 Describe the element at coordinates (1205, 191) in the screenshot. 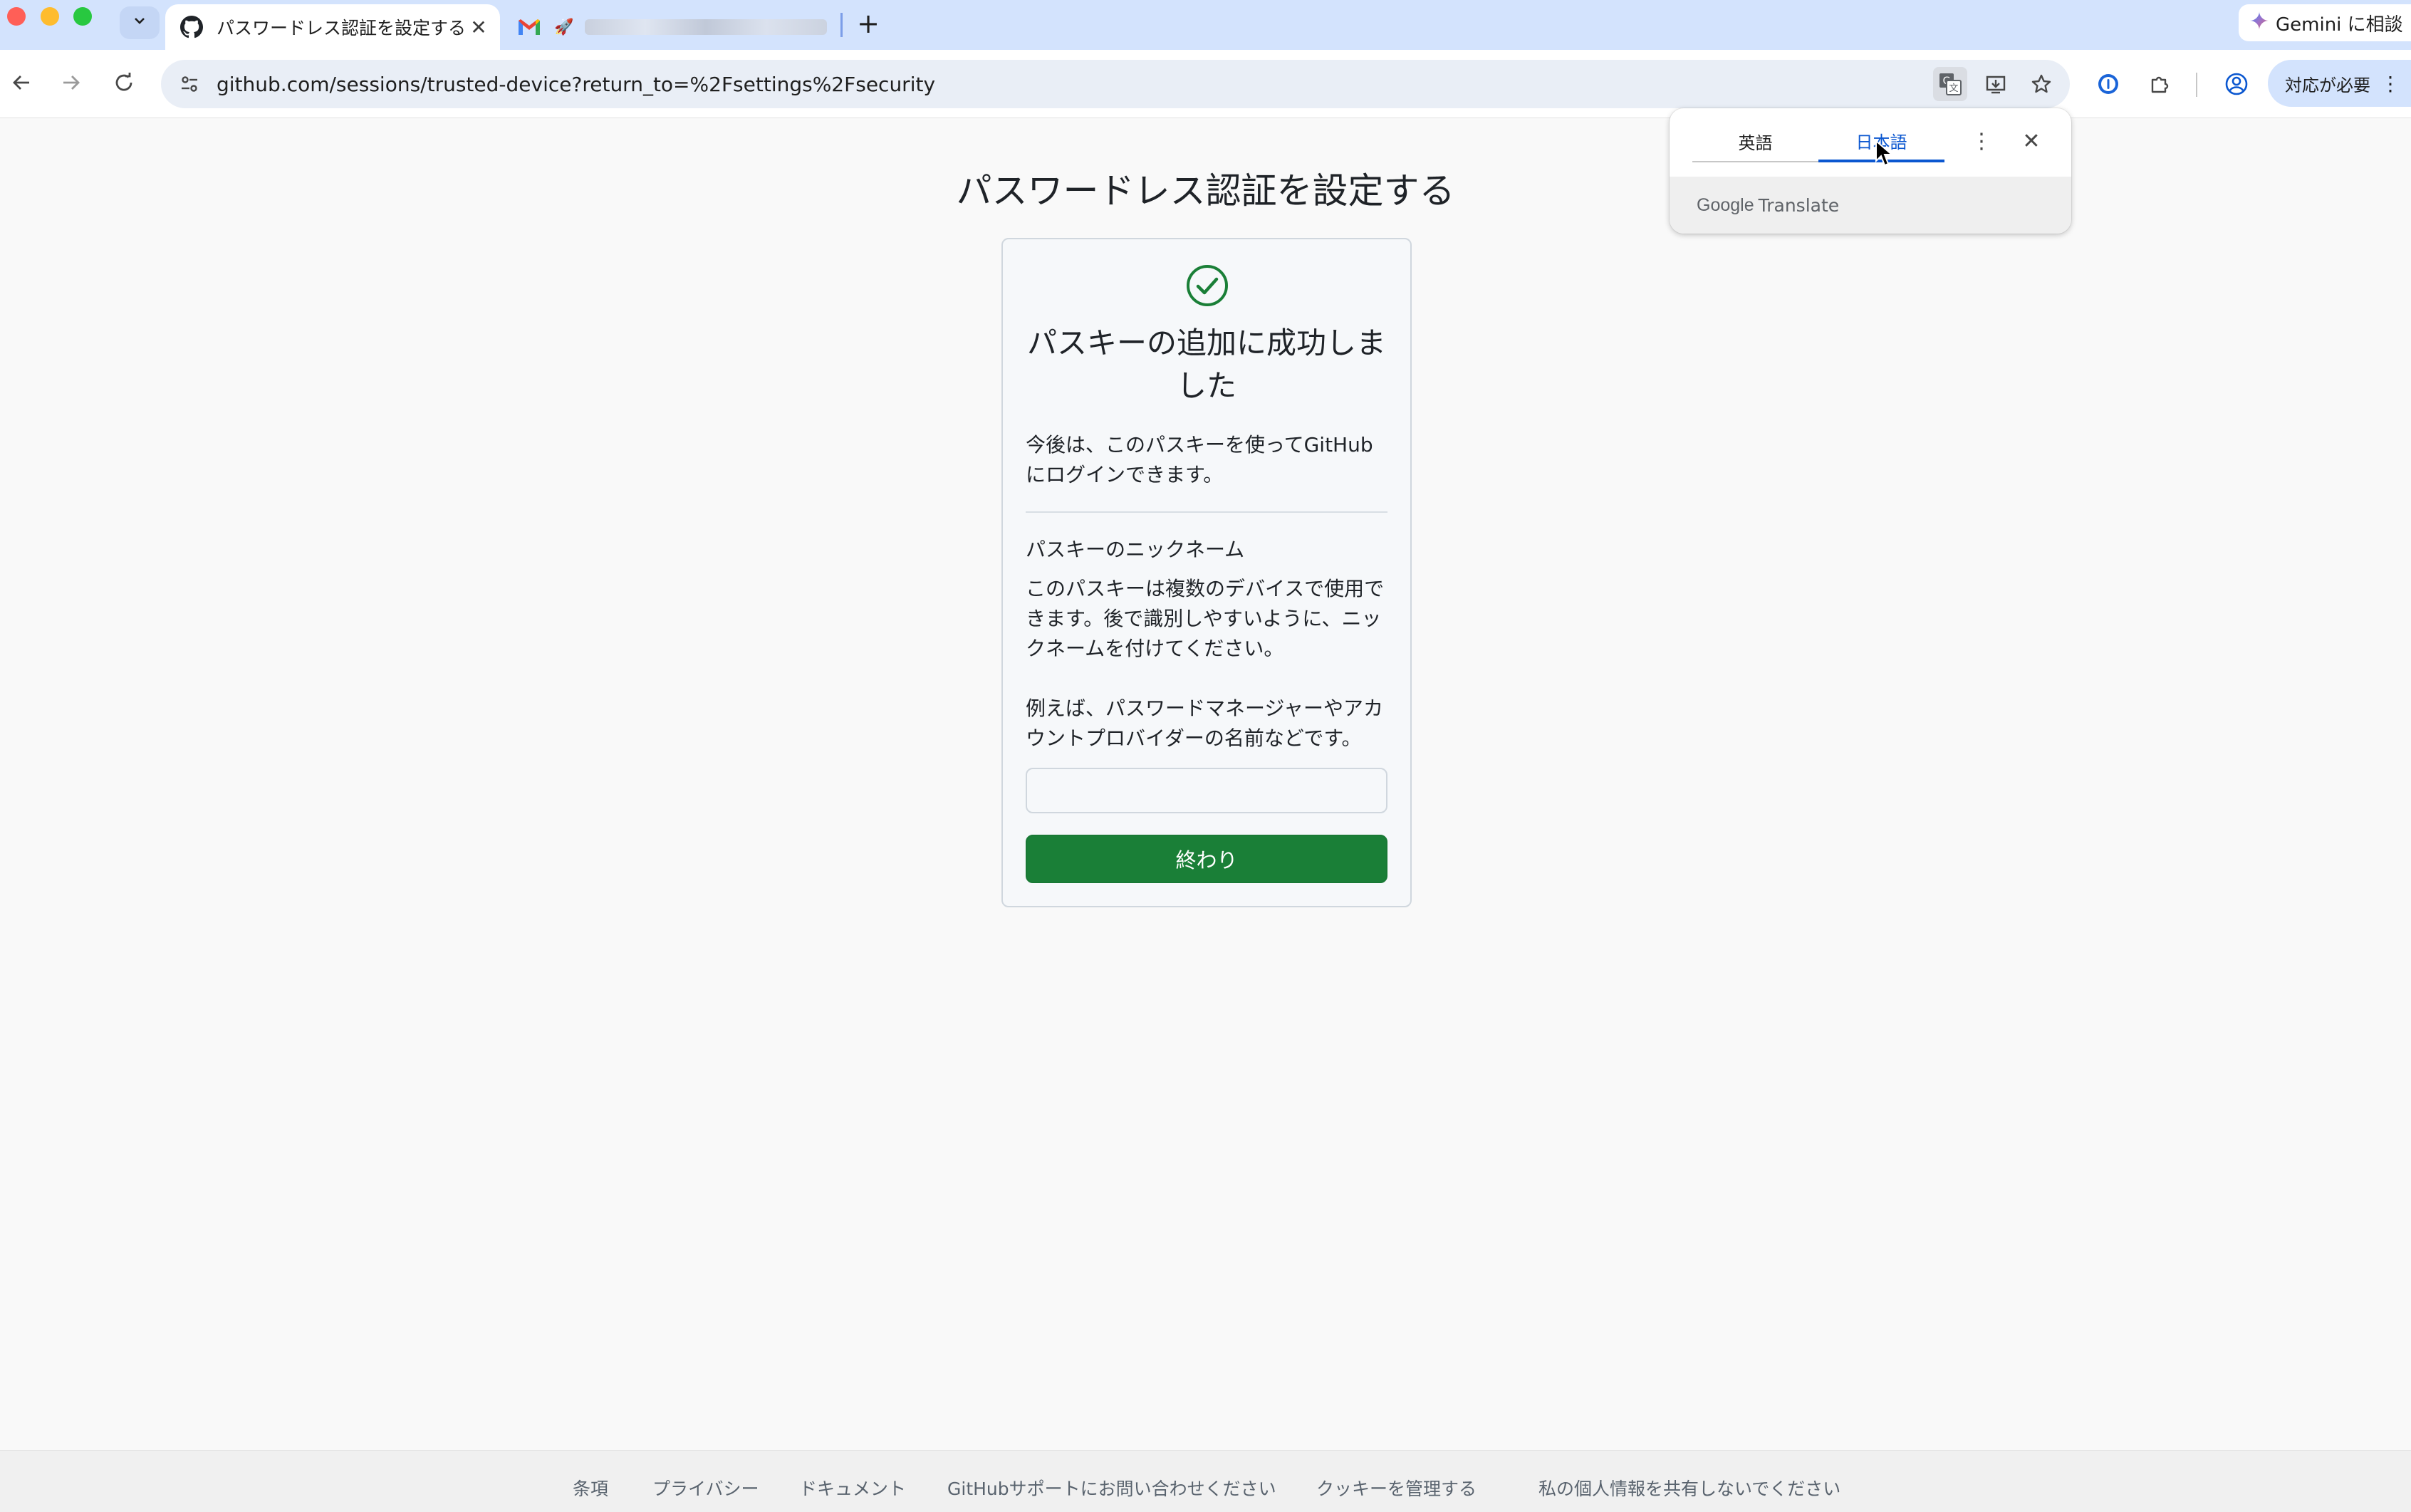

I see `page-title: パスワードレス認証を設定する` at that location.